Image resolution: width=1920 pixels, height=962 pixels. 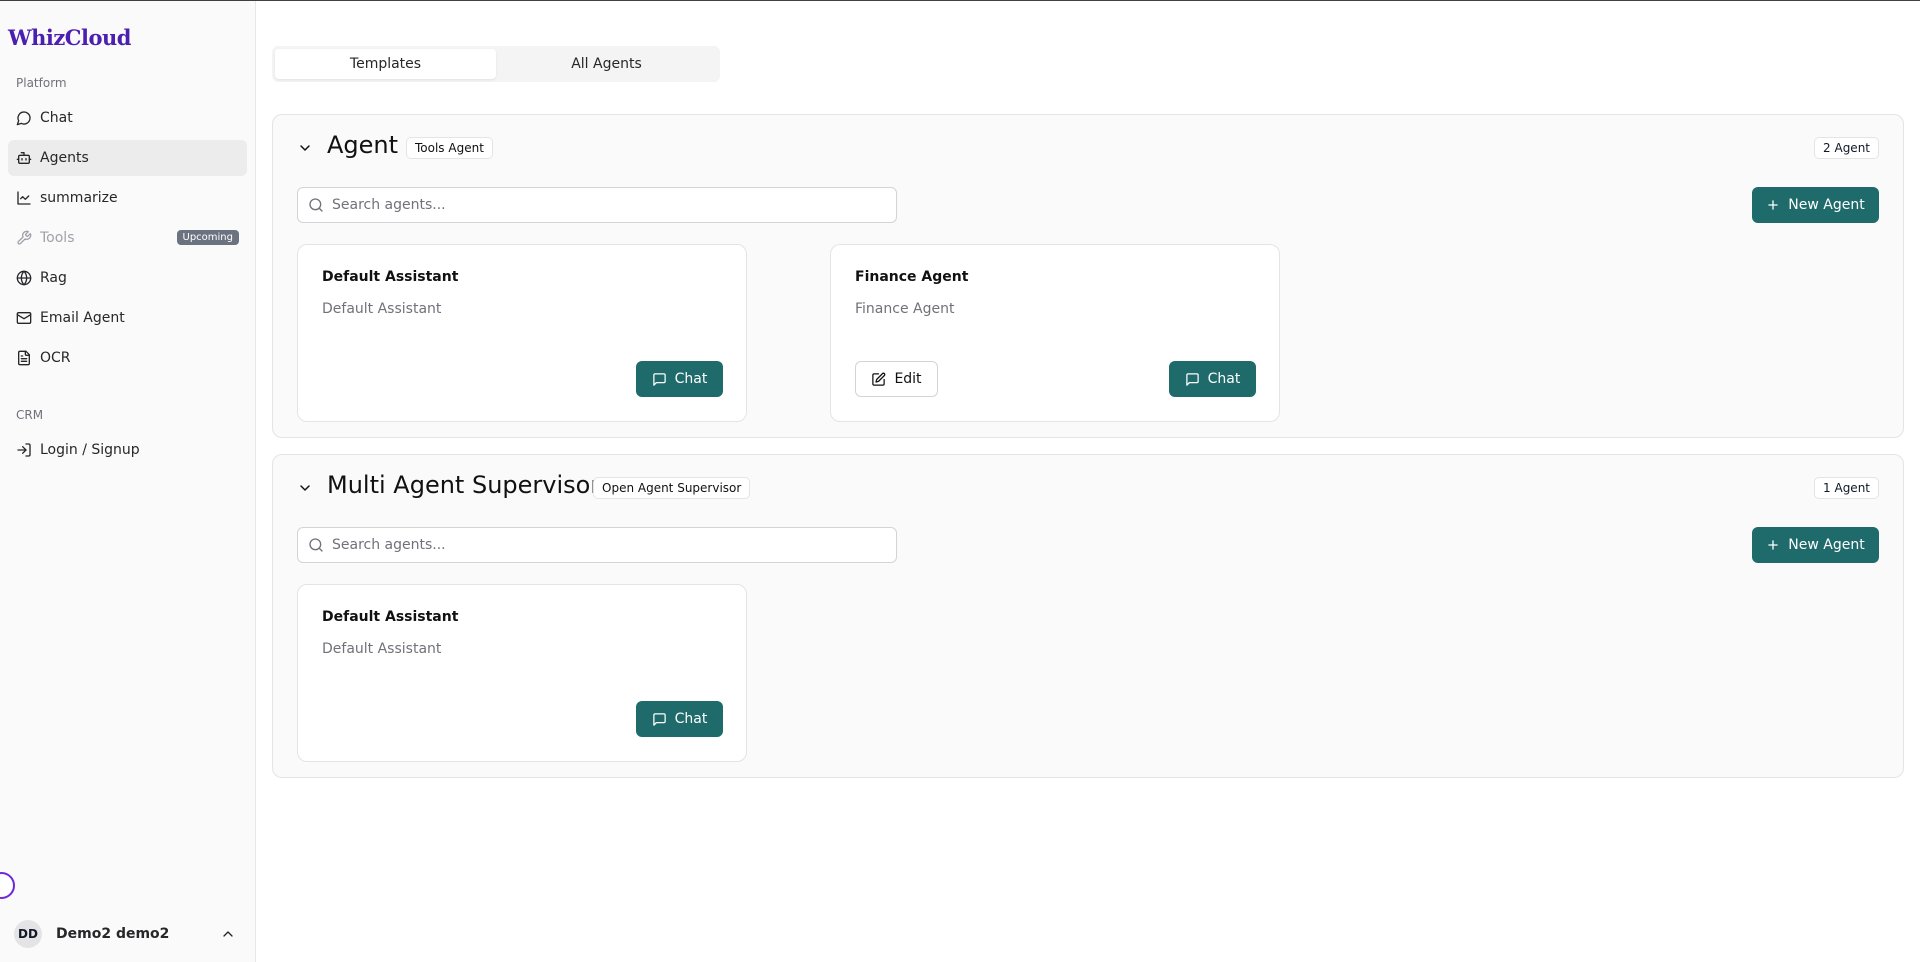 I want to click on sidebar-item-label: Email Agent, so click(x=82, y=318).